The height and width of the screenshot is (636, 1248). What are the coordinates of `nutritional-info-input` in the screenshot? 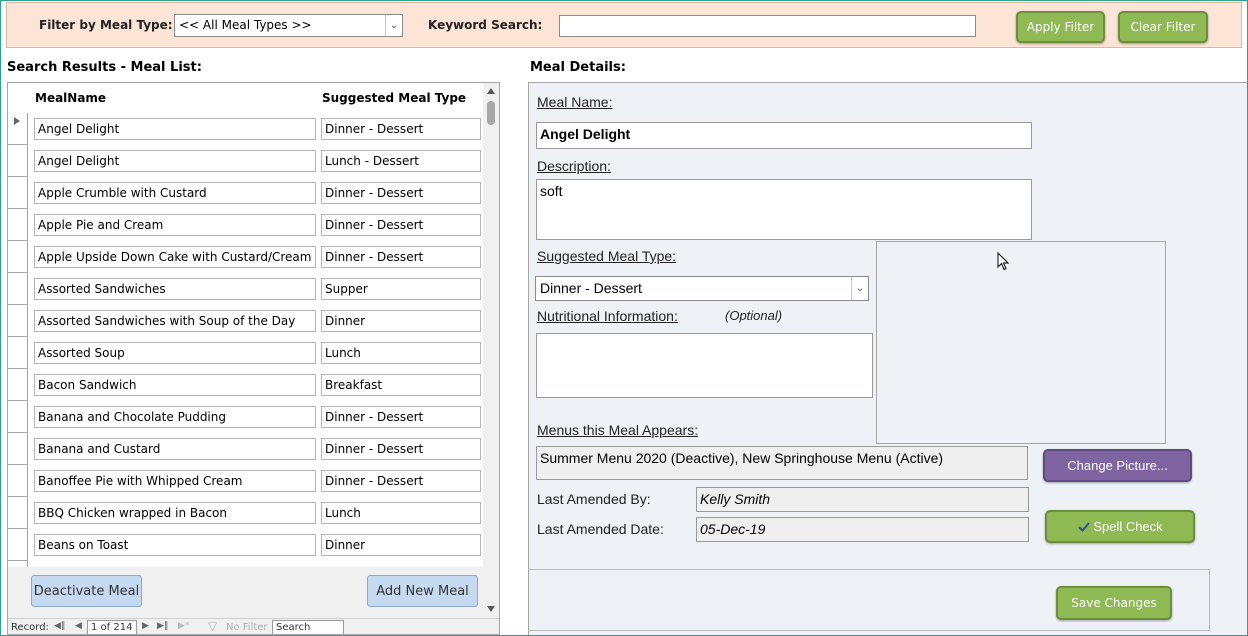 It's located at (704, 365).